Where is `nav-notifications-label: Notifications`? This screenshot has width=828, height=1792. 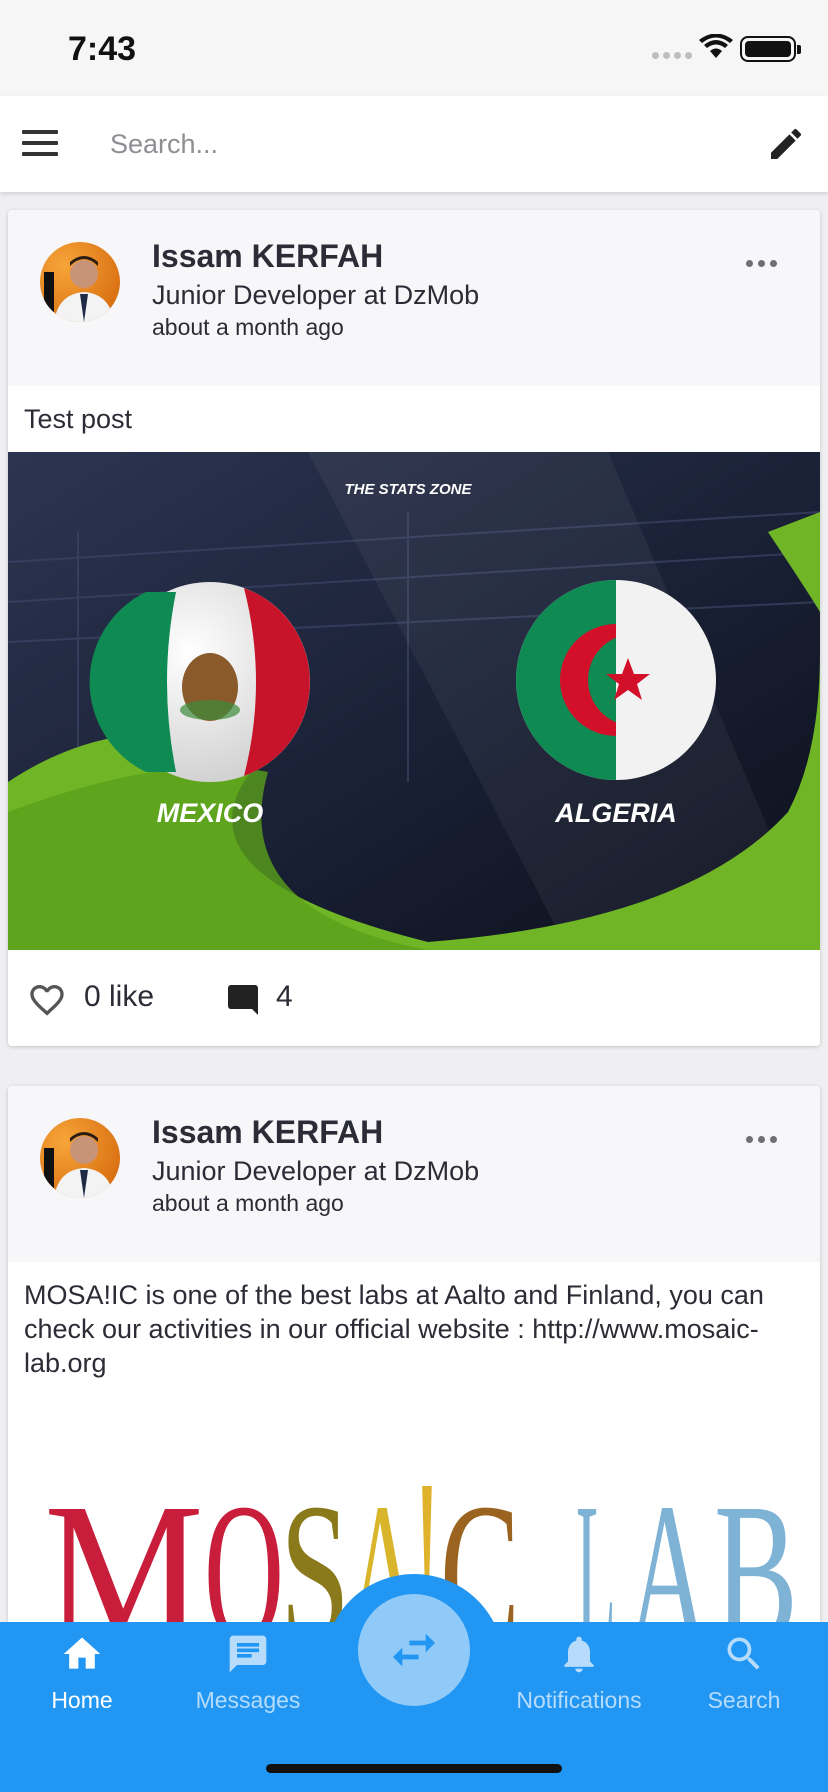 nav-notifications-label: Notifications is located at coordinates (579, 1700).